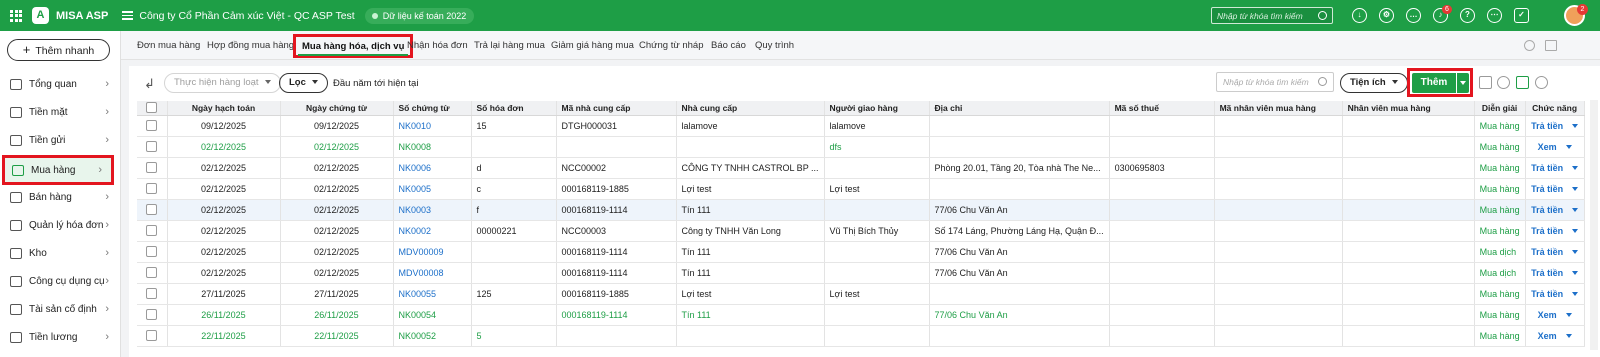 Image resolution: width=1600 pixels, height=357 pixels. What do you see at coordinates (509, 45) in the screenshot?
I see `tab-purchase-returns: Trả lại hàng mua` at bounding box center [509, 45].